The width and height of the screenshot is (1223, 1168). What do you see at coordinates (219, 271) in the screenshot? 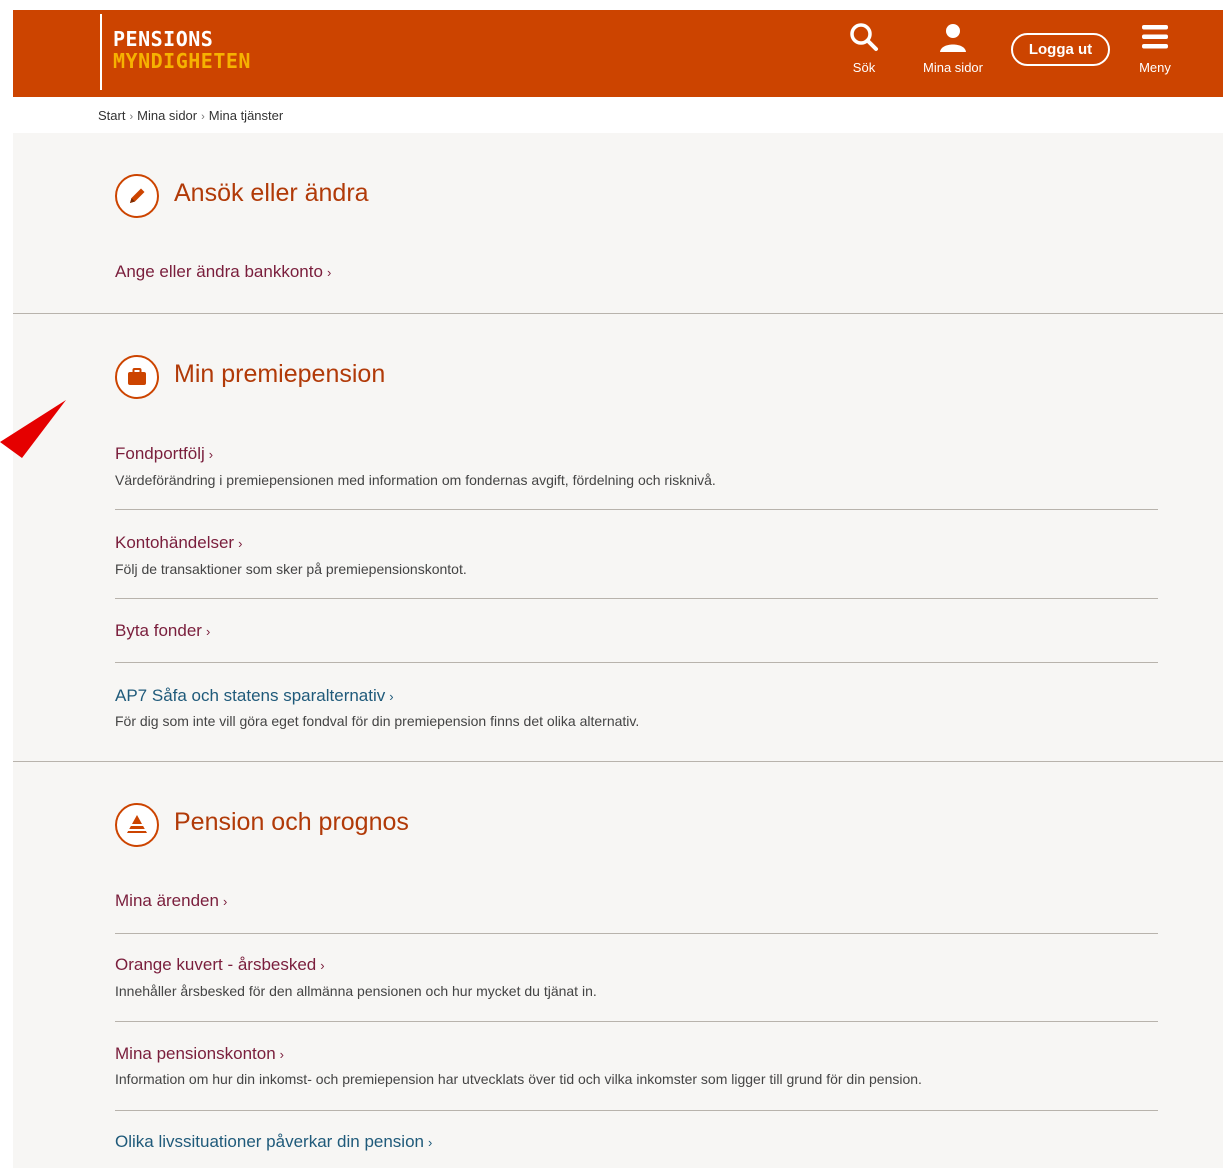
I see `link-label: Ange eller ändra bankkonto` at bounding box center [219, 271].